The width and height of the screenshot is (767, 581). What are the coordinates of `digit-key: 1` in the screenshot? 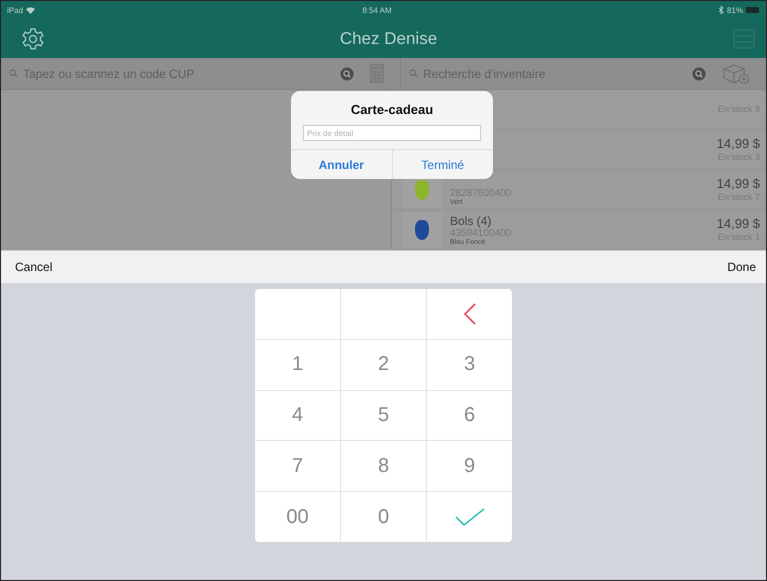 It's located at (297, 365).